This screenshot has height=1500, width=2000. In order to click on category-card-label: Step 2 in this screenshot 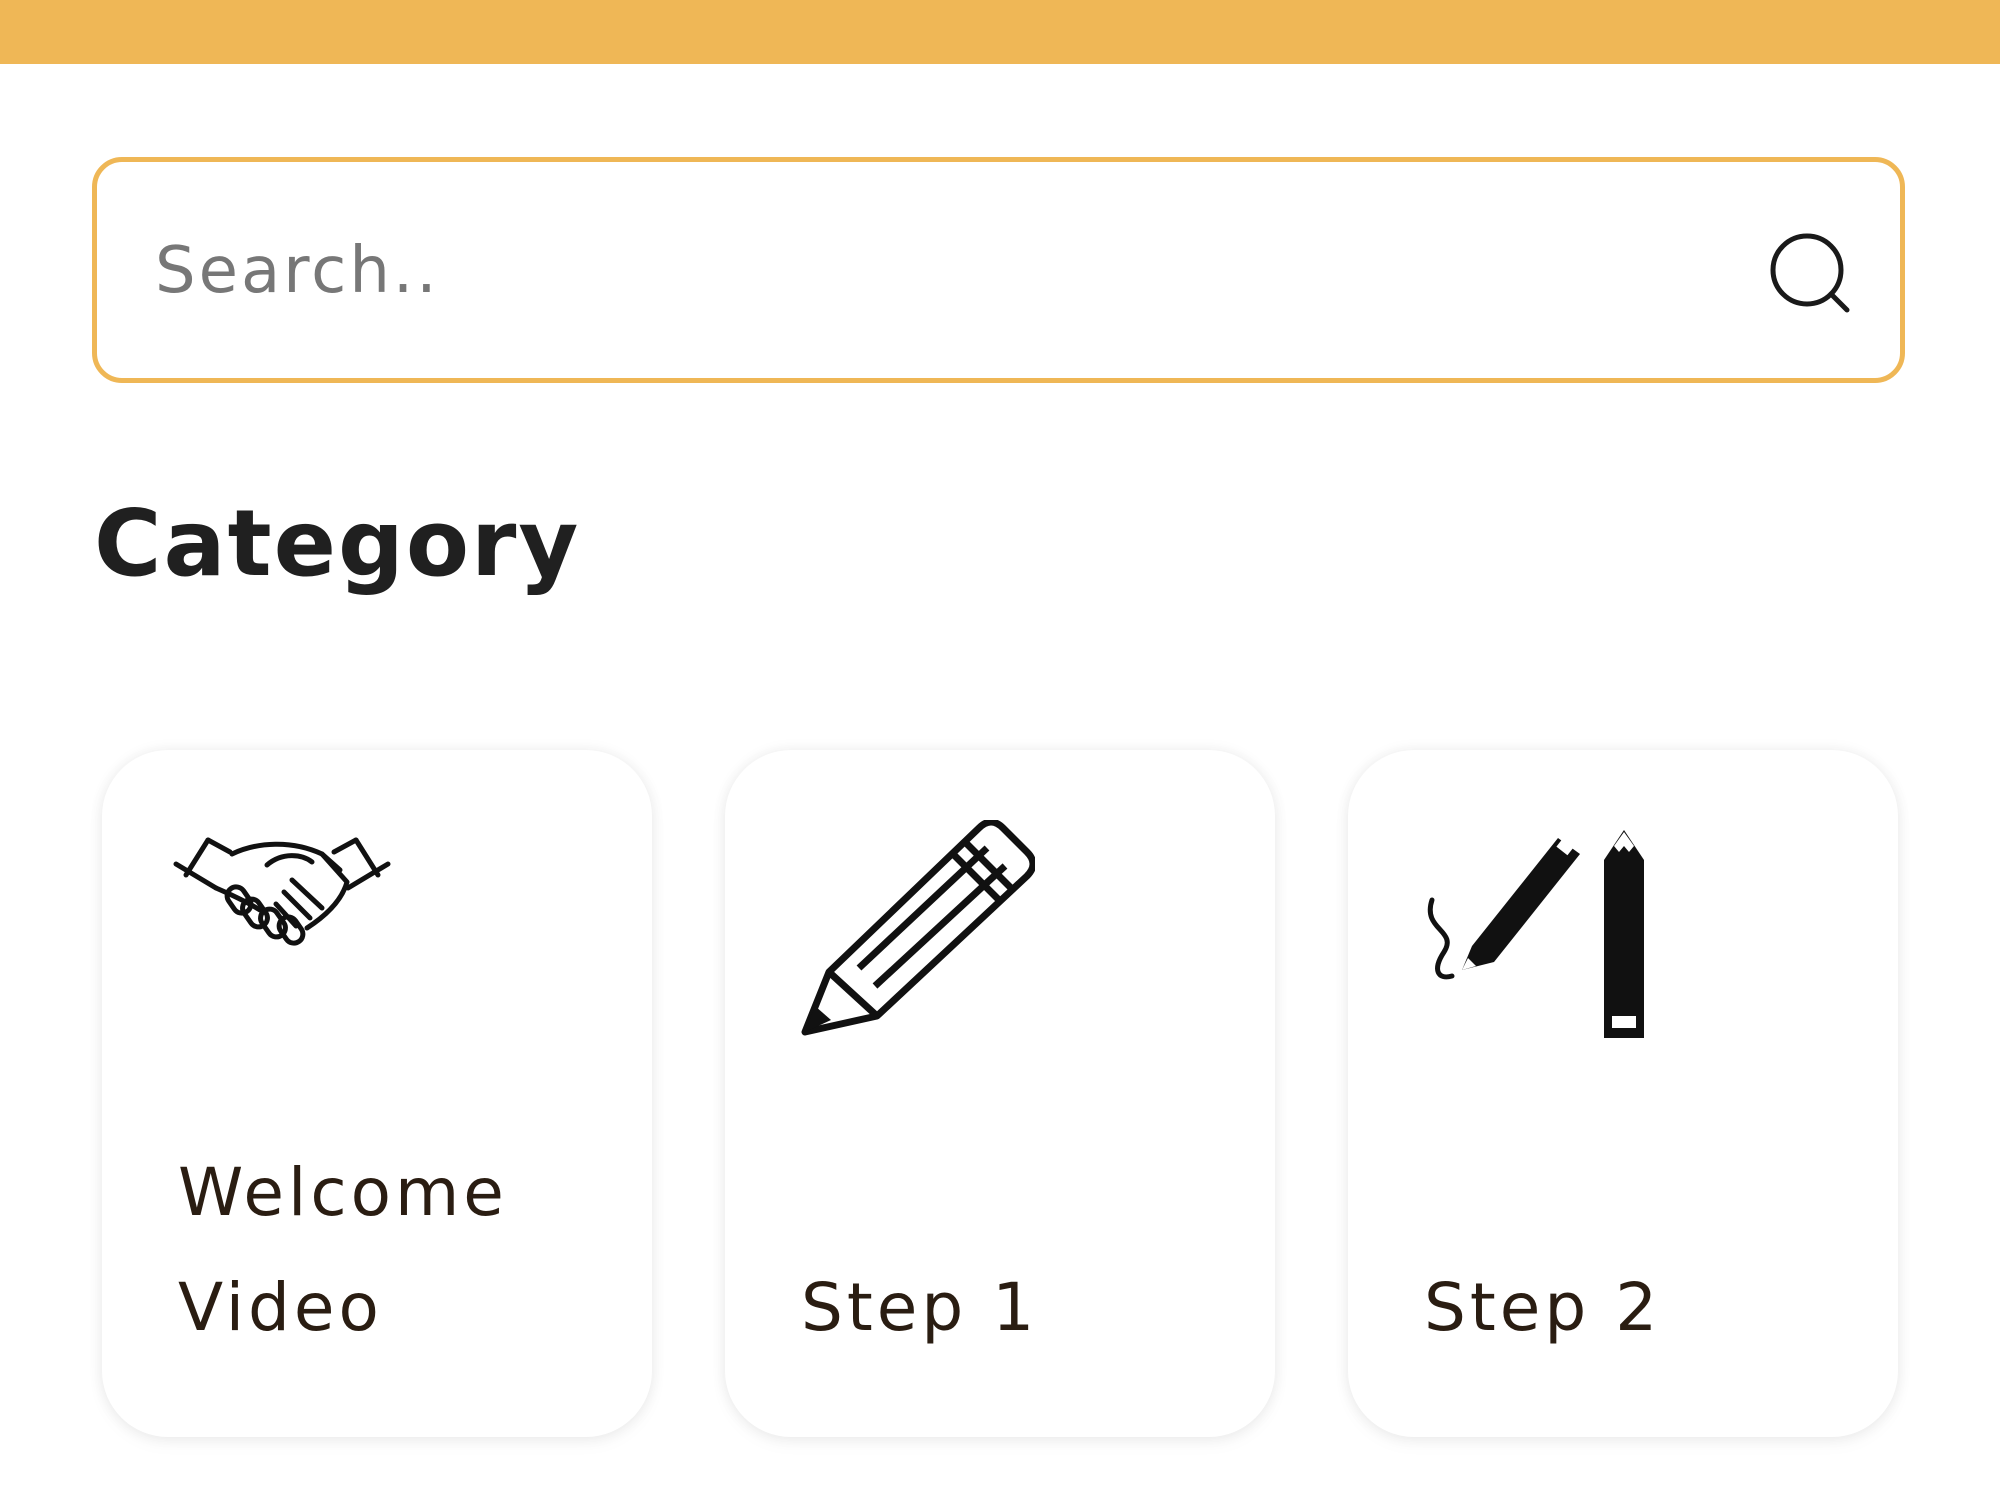, I will do `click(1543, 1307)`.